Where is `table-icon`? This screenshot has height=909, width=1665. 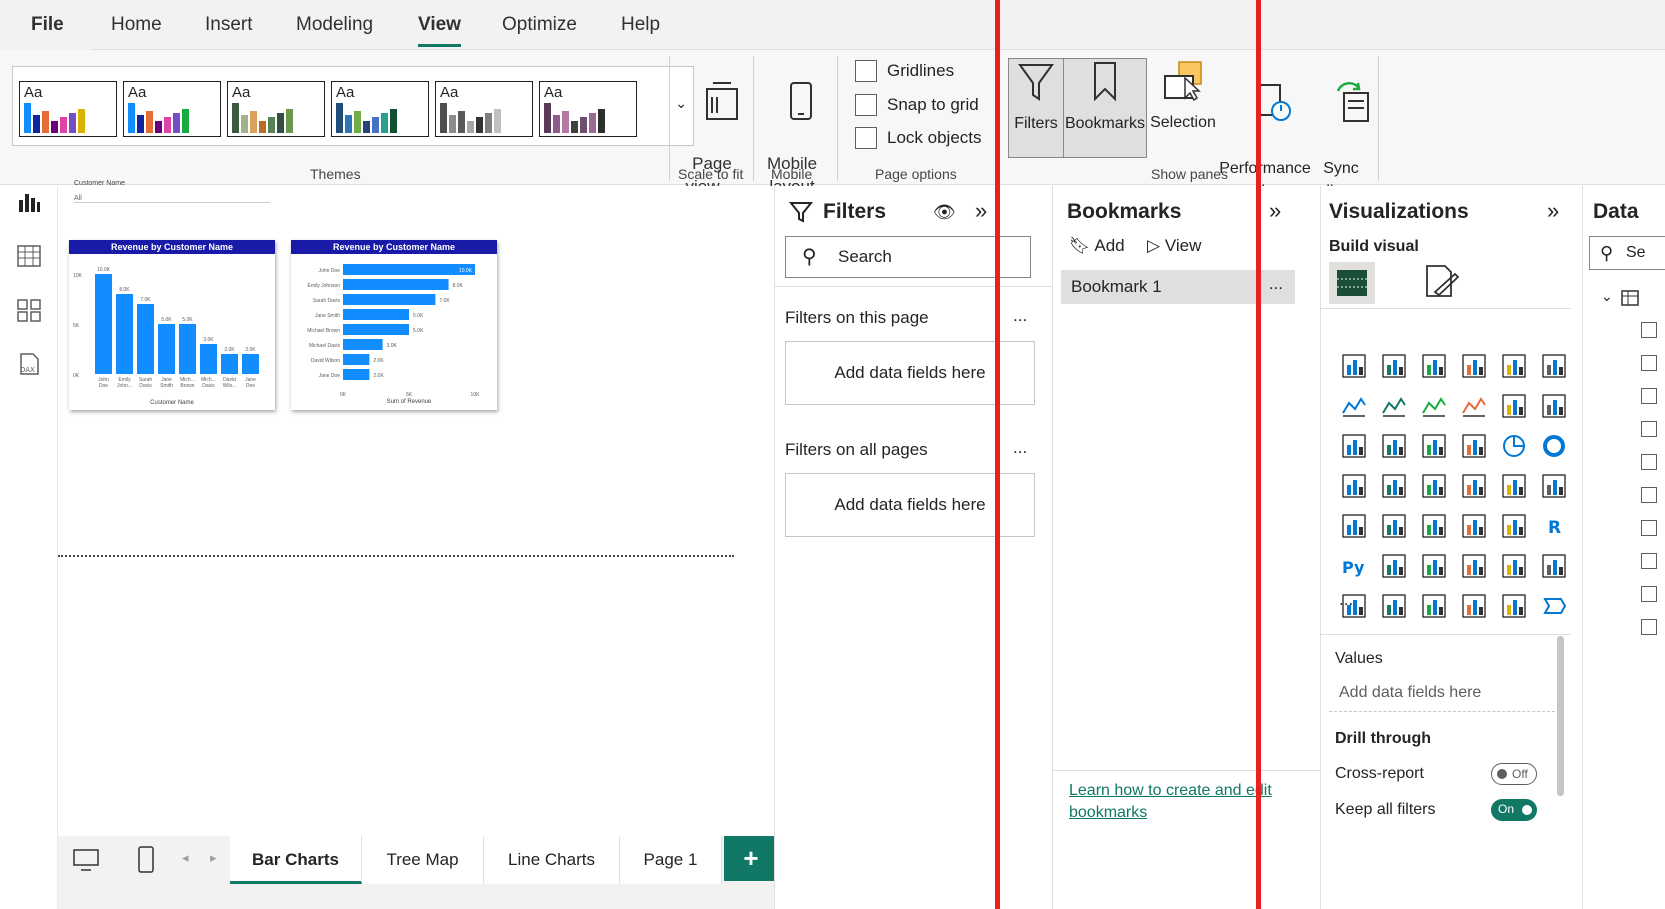
table-icon is located at coordinates (1474, 526).